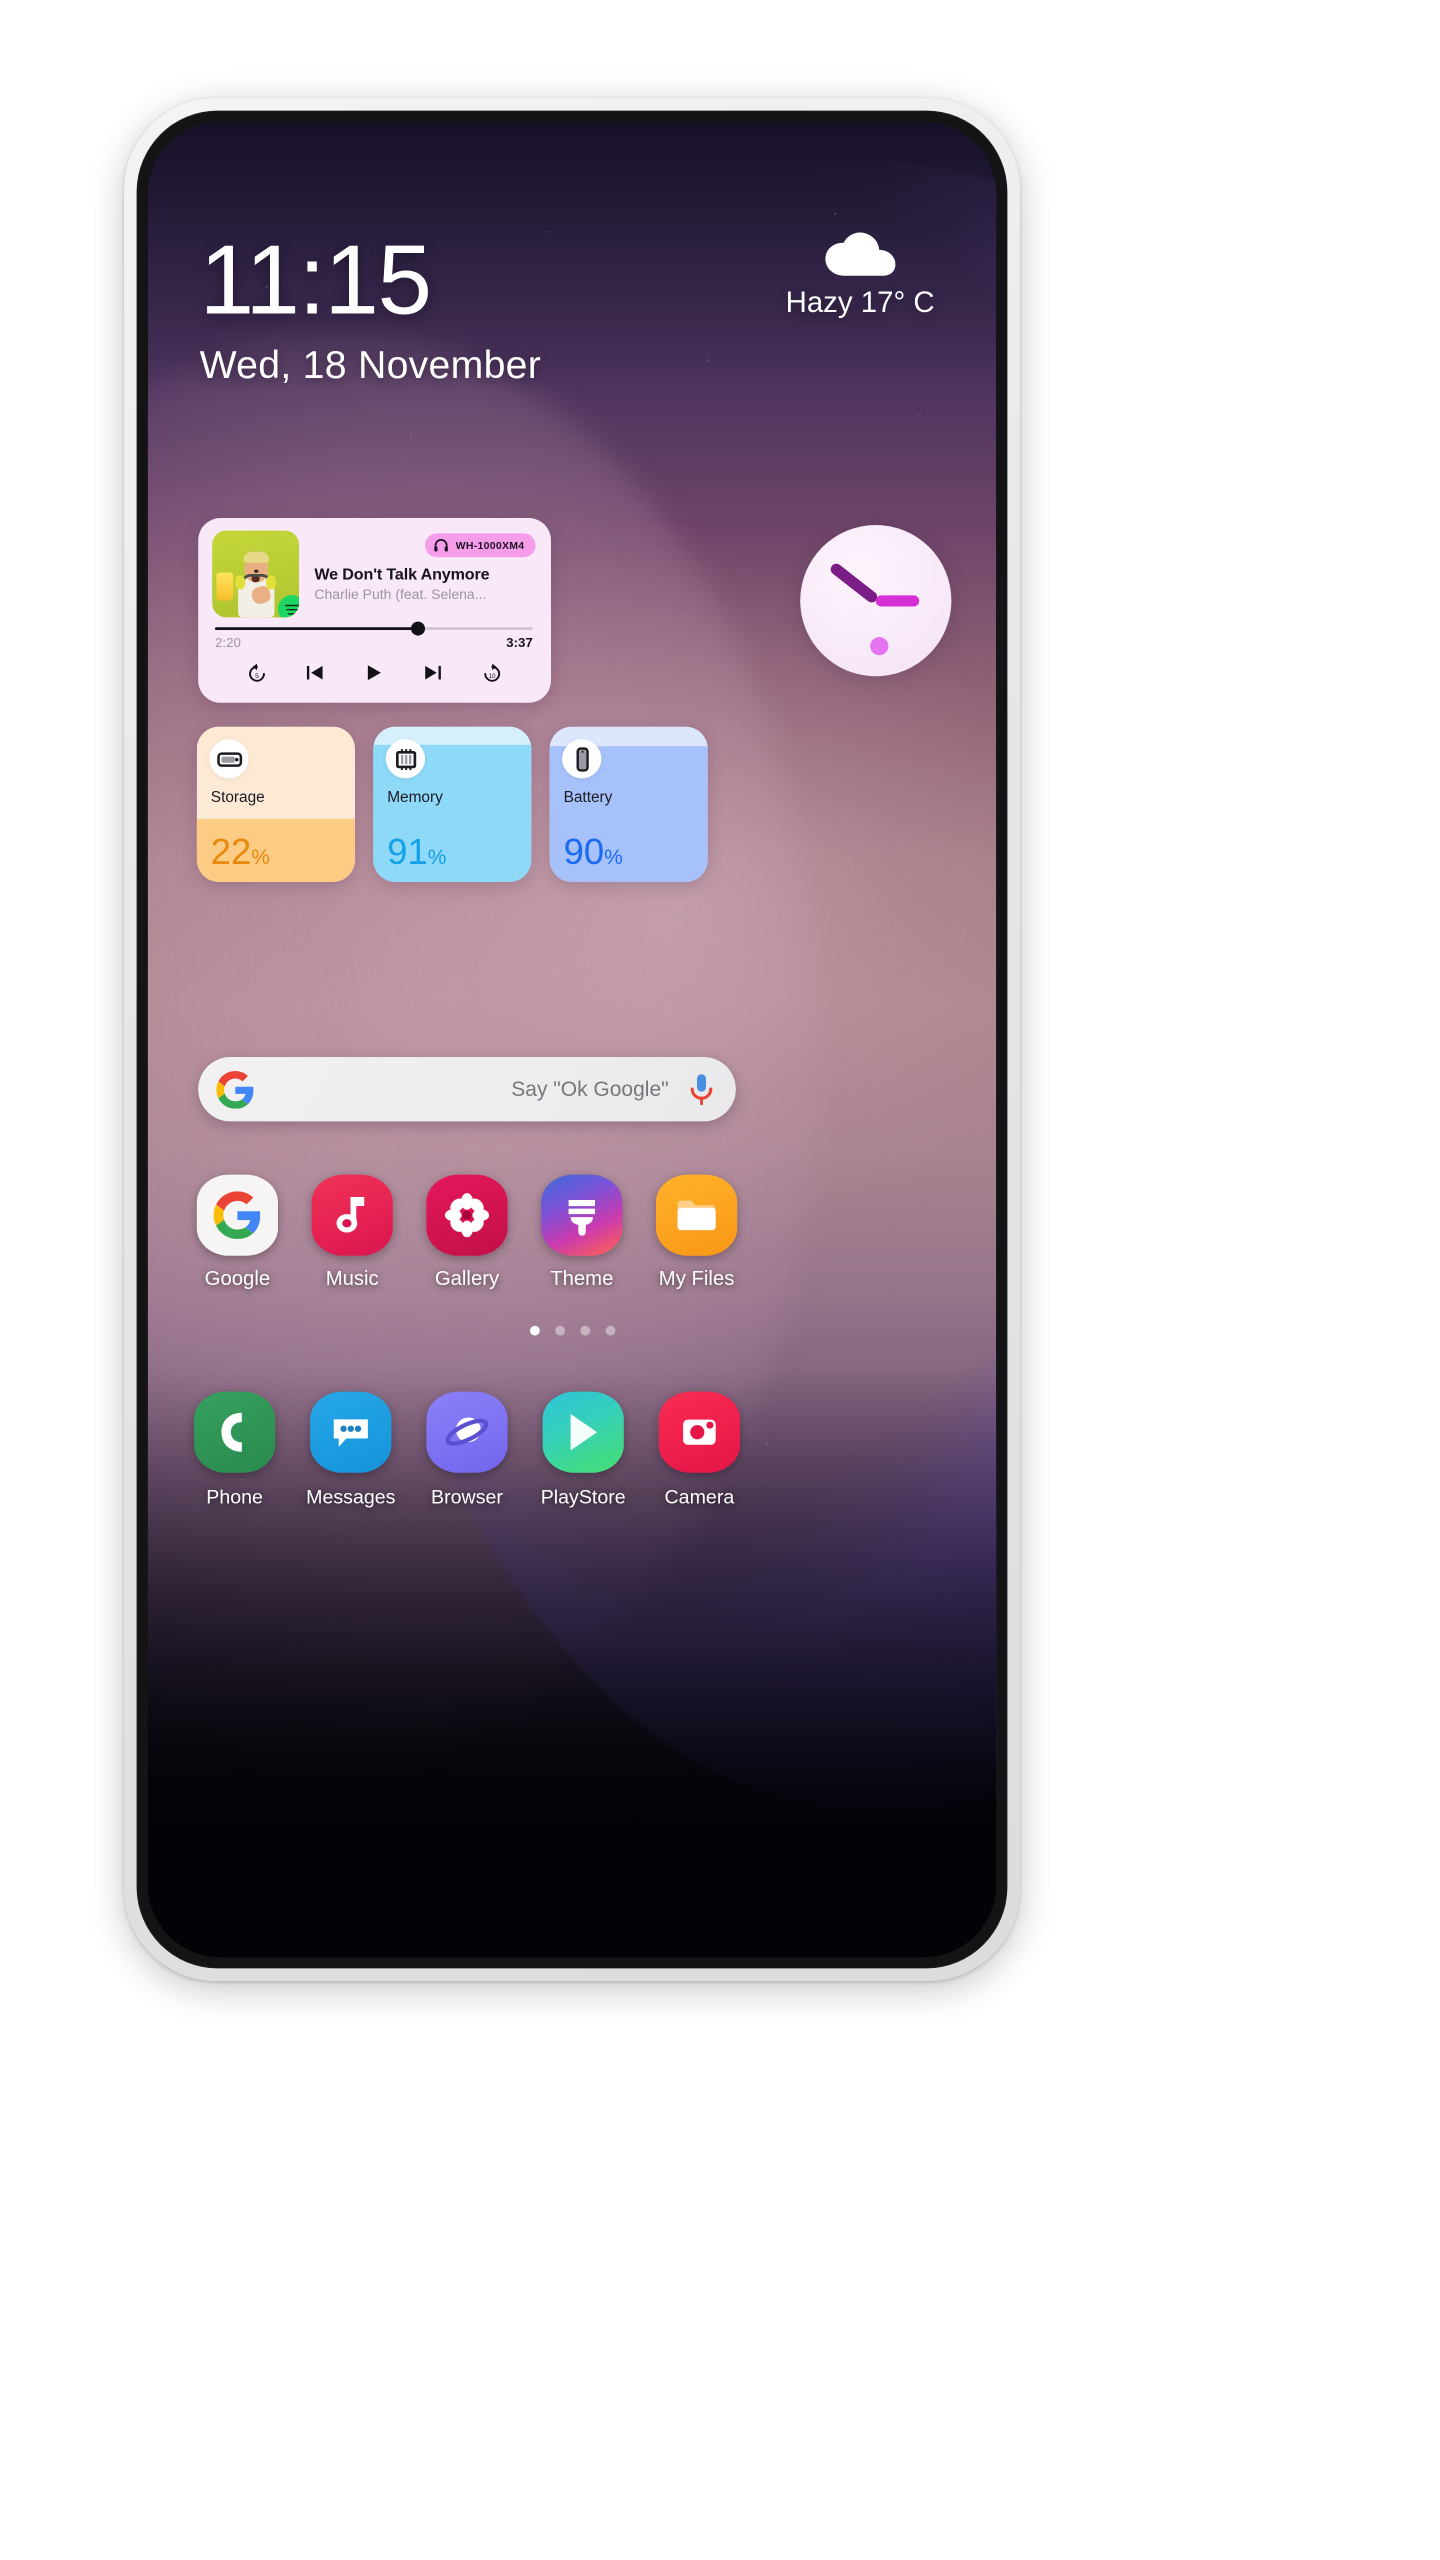 The width and height of the screenshot is (1440, 2560). What do you see at coordinates (588, 798) in the screenshot?
I see `battery-label: Battery` at bounding box center [588, 798].